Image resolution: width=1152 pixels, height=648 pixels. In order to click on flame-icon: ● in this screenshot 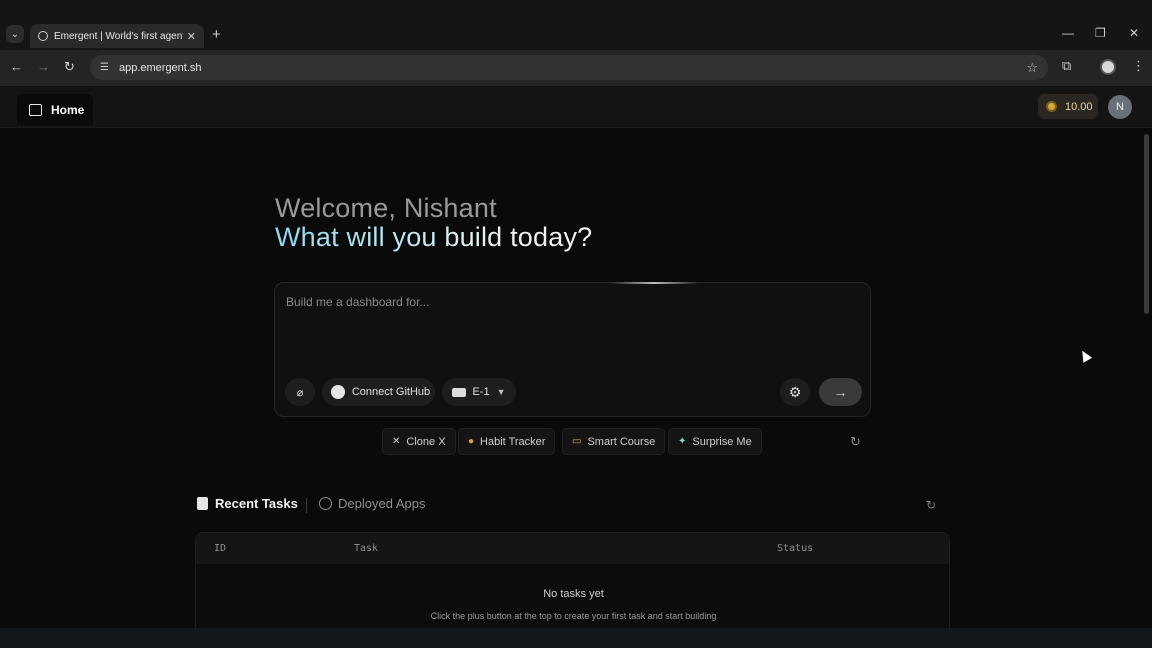, I will do `click(471, 441)`.